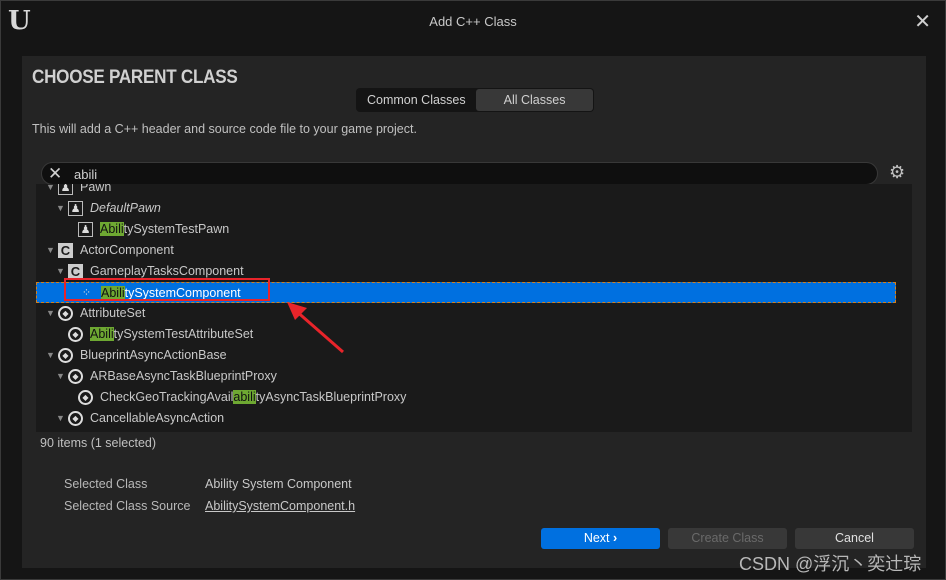 Image resolution: width=946 pixels, height=580 pixels. I want to click on class-name-pre: BlueprintAsyncActionBase, so click(153, 355).